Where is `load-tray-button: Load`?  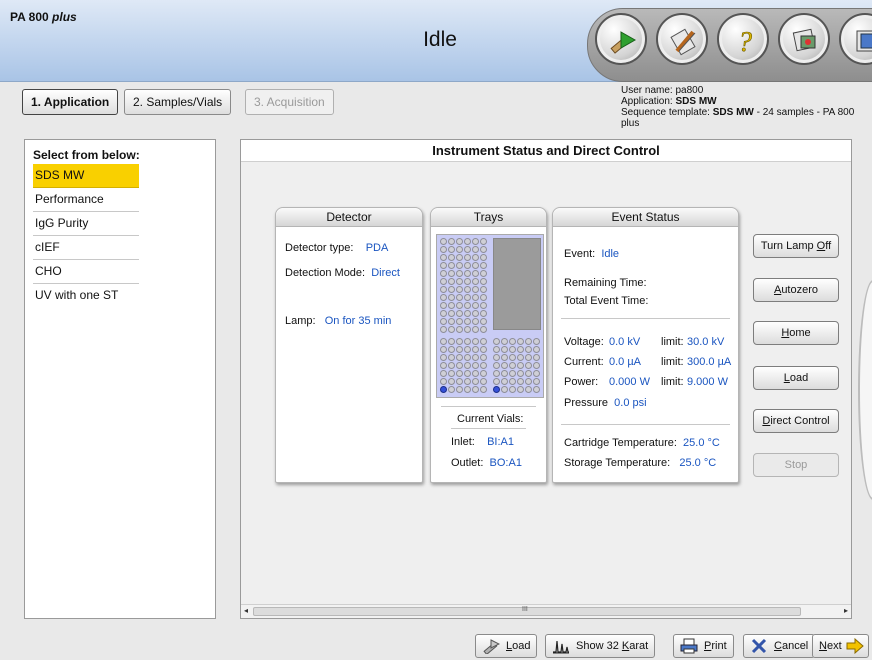 load-tray-button: Load is located at coordinates (796, 378).